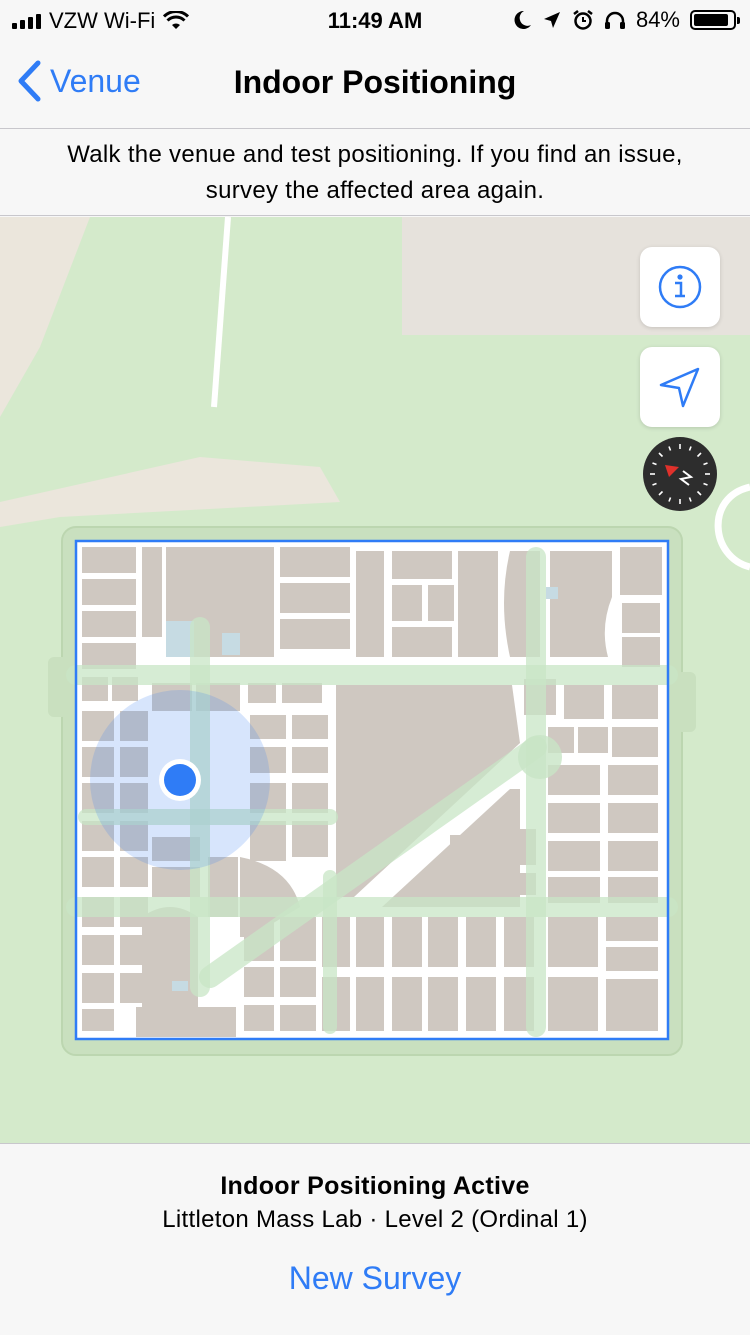 This screenshot has height=1335, width=750. What do you see at coordinates (375, 20) in the screenshot?
I see `status-bar: VZW Wi-Fi 11:49 AM 84%` at bounding box center [375, 20].